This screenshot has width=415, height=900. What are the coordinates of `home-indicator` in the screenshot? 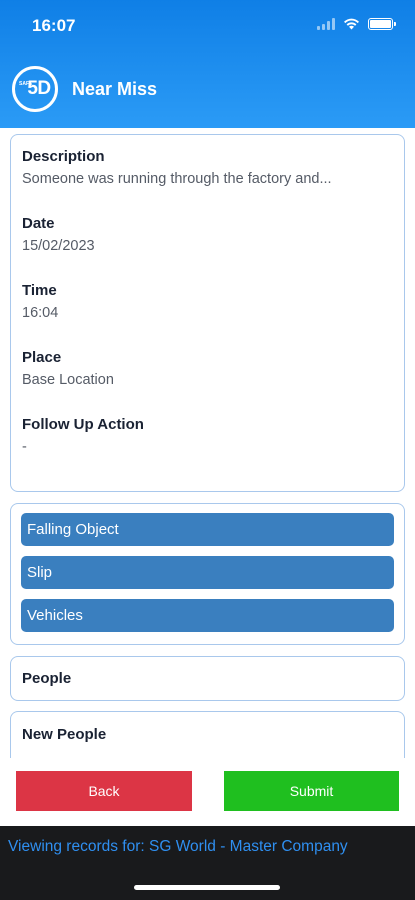 It's located at (207, 887).